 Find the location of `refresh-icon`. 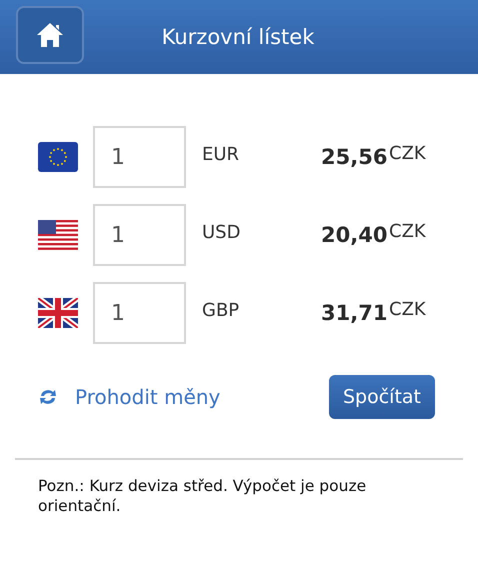

refresh-icon is located at coordinates (48, 397).